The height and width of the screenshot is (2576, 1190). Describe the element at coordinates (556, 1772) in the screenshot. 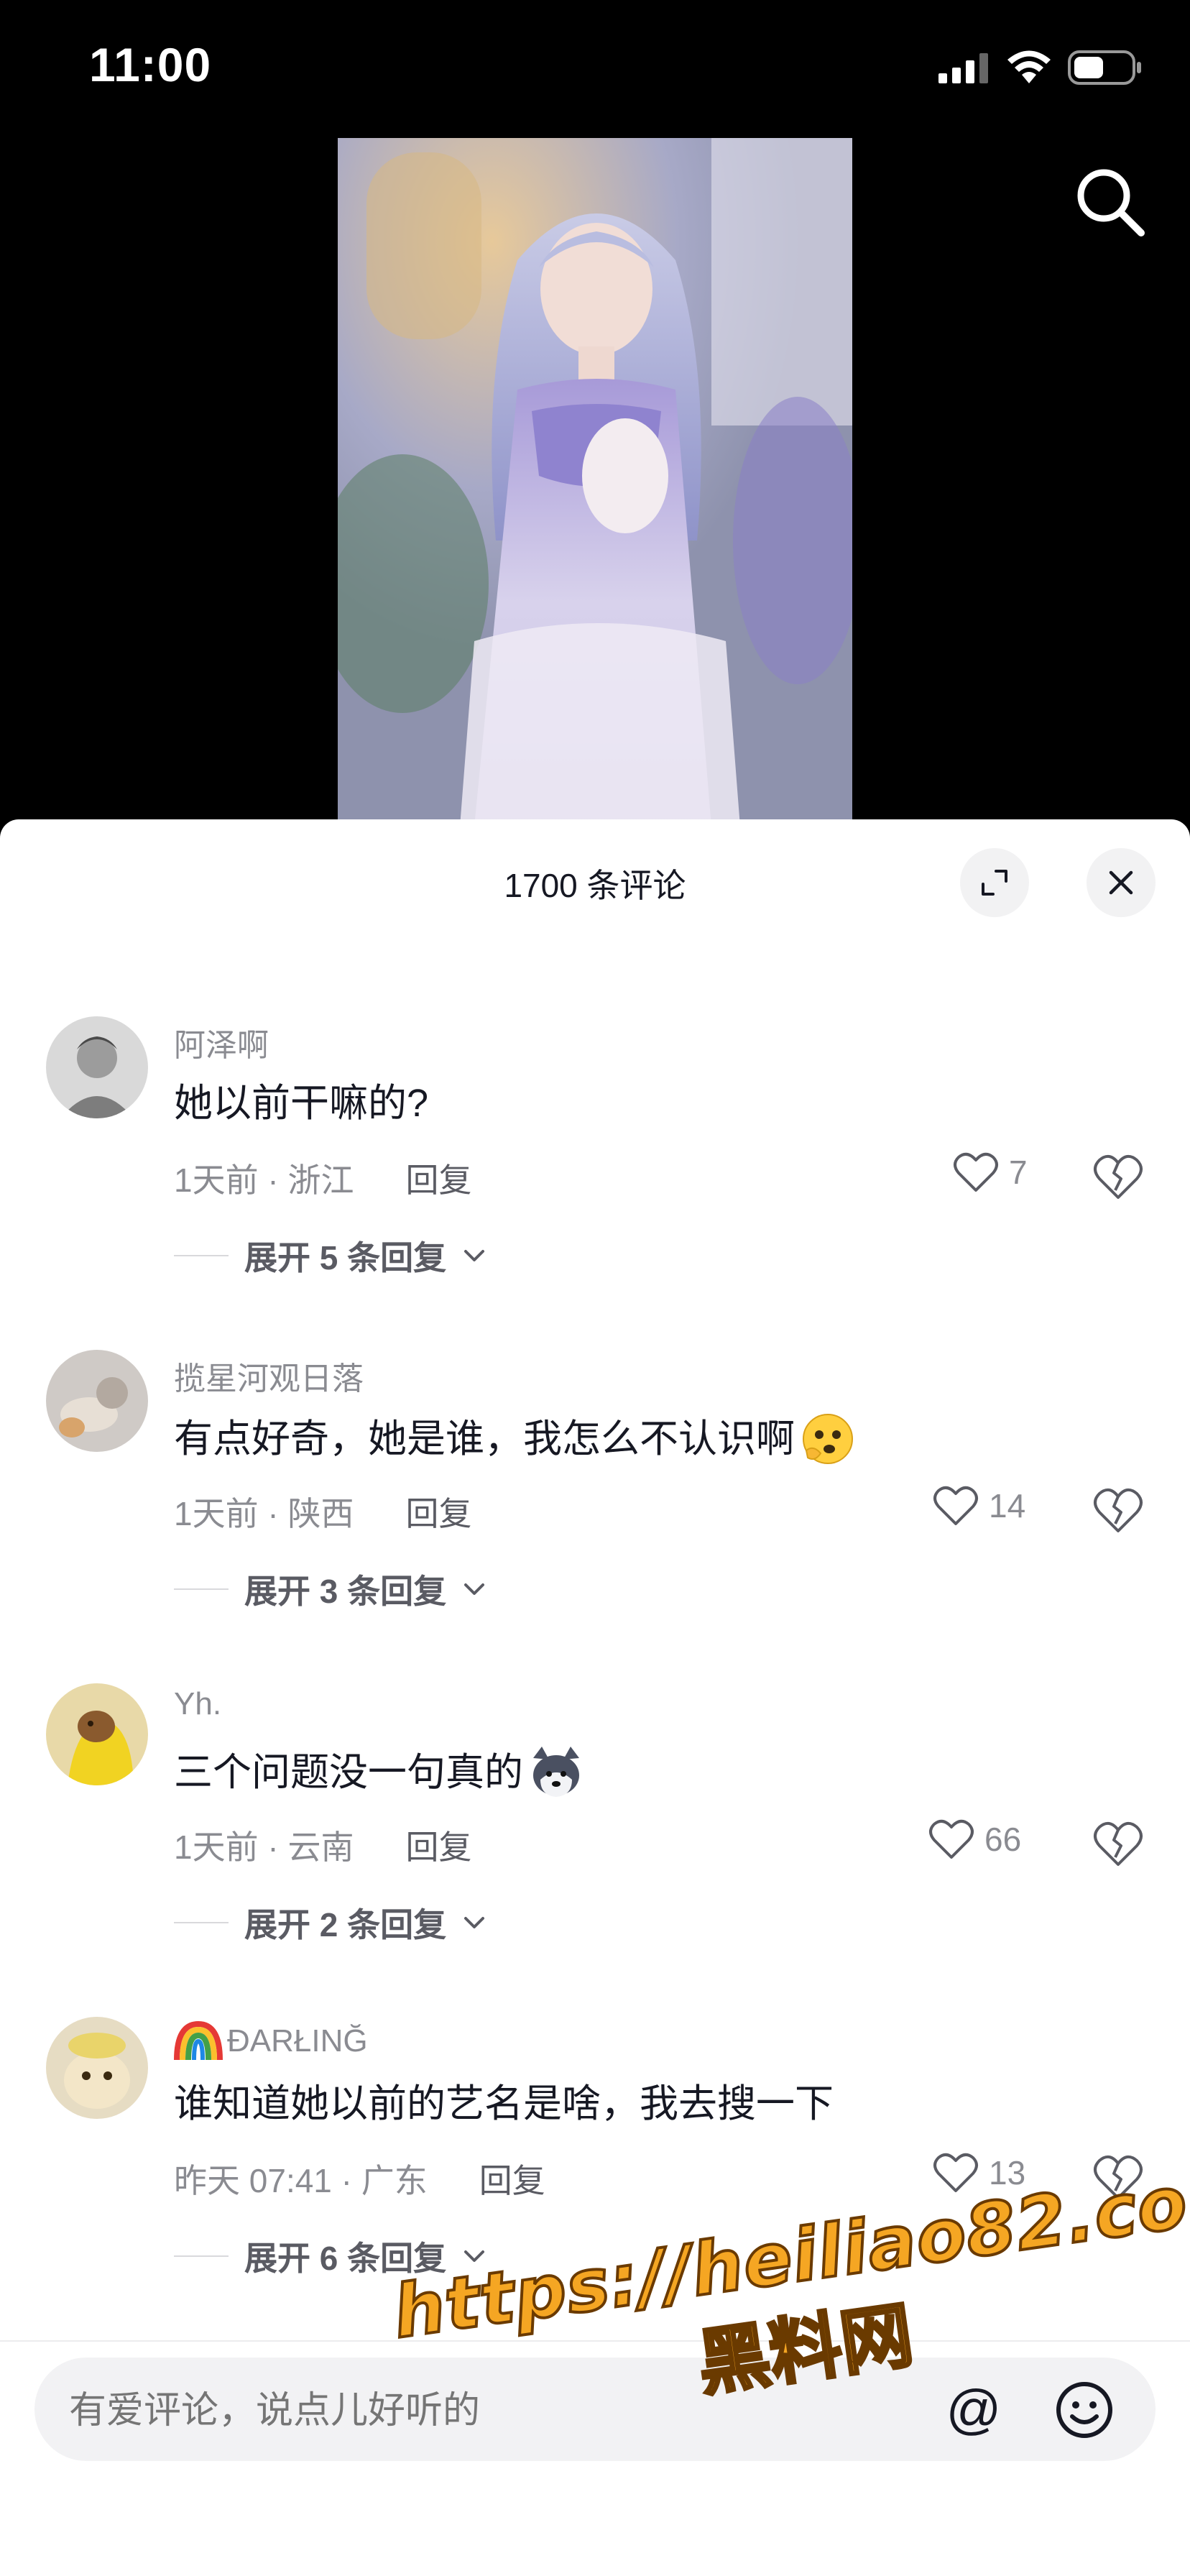

I see `husky-face-emoji-icon` at that location.